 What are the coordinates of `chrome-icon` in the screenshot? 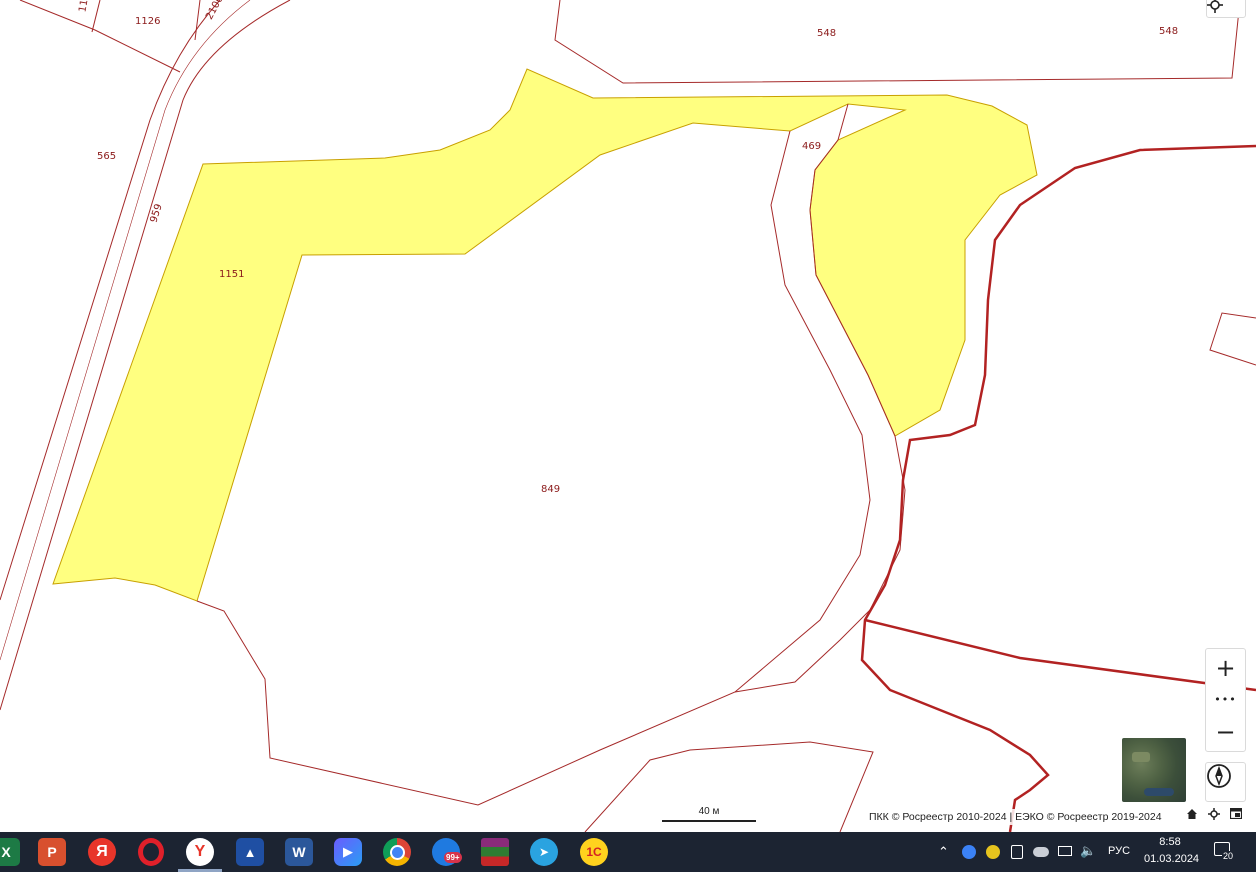 It's located at (397, 852).